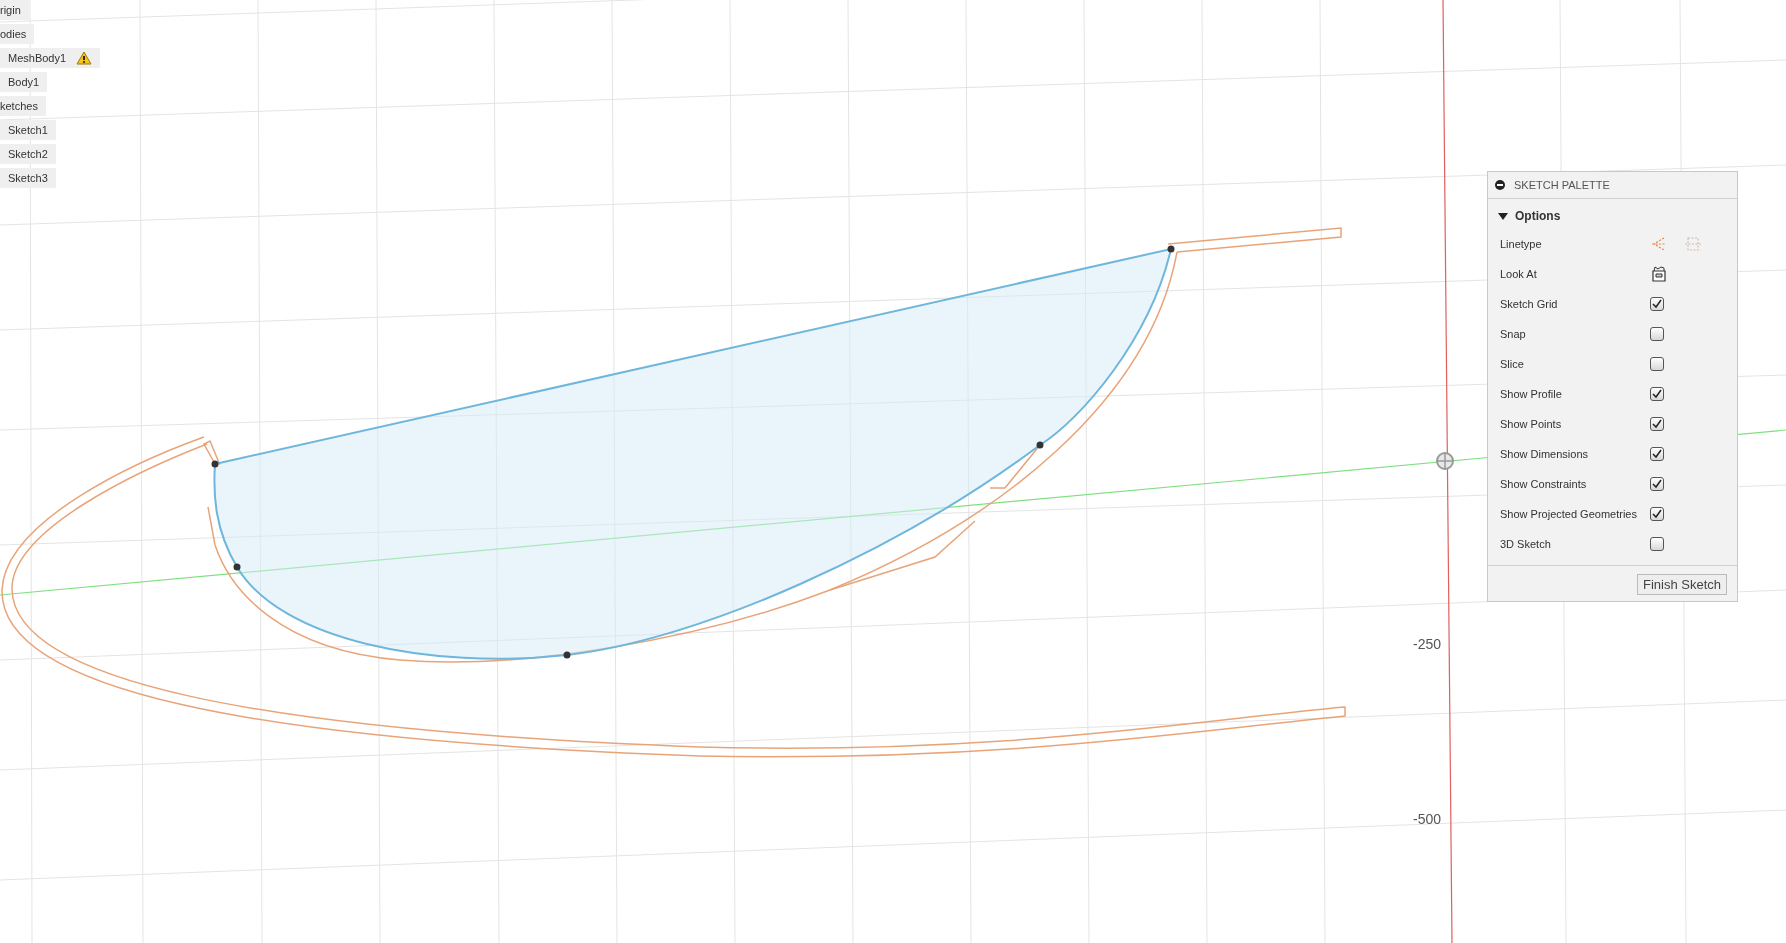 The width and height of the screenshot is (1786, 943). Describe the element at coordinates (1569, 514) in the screenshot. I see `option-label: Show Projected Geometries` at that location.